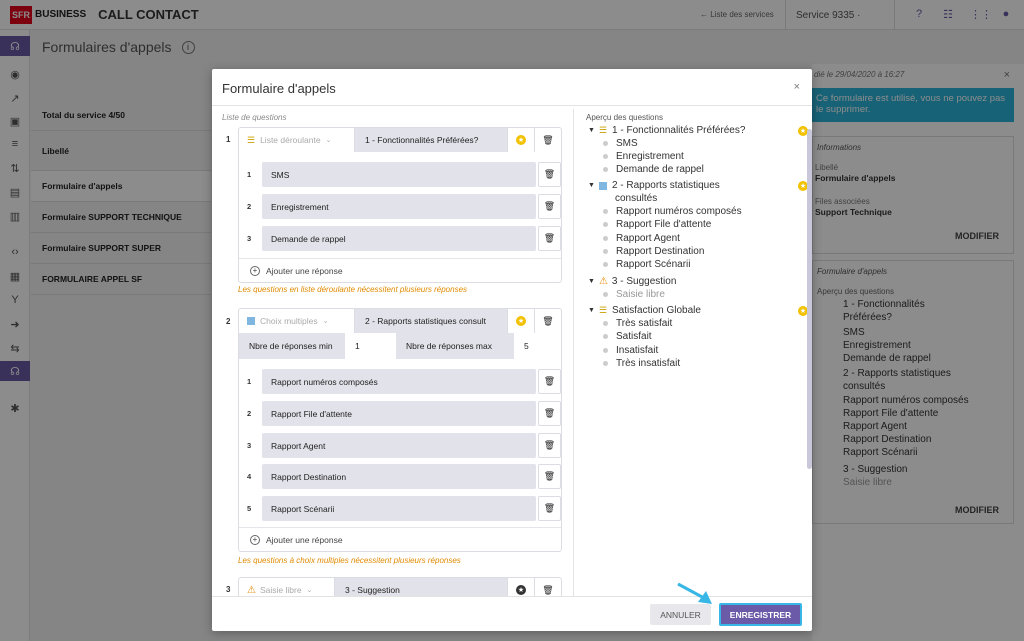  I want to click on answer-row: 2 Enregistrement 🗑, so click(400, 206).